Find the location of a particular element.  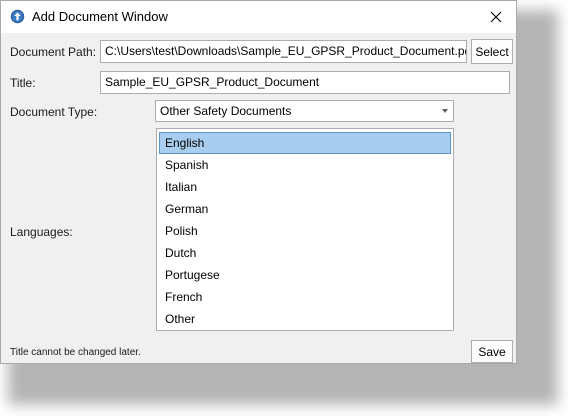

select-button: Select is located at coordinates (492, 51).